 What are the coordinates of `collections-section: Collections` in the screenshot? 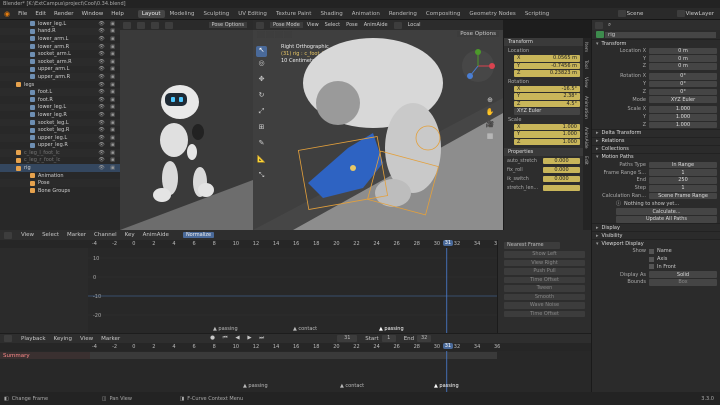 It's located at (656, 148).